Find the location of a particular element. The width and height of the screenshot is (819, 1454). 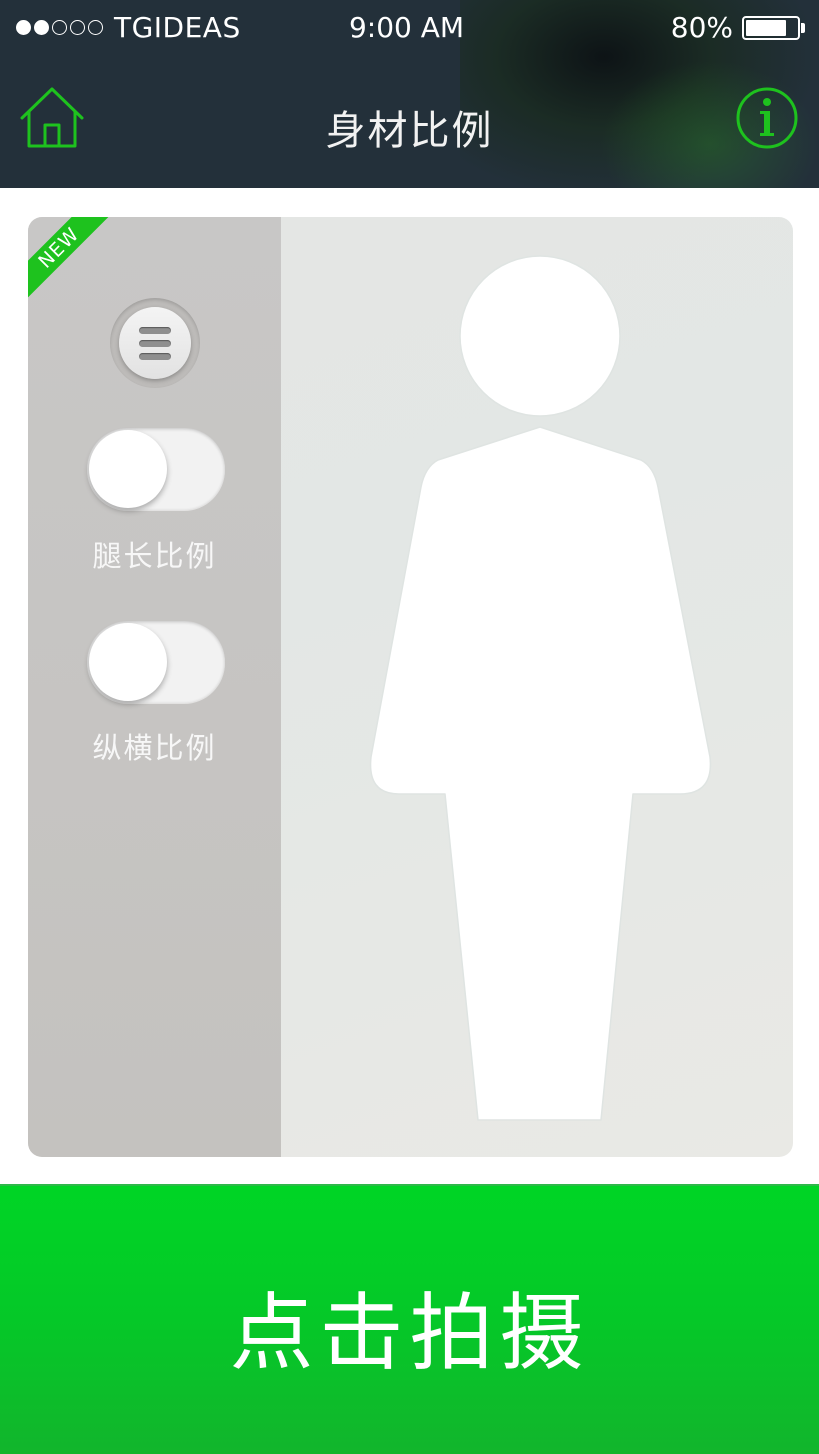

battery-percentage: 80% is located at coordinates (701, 27).